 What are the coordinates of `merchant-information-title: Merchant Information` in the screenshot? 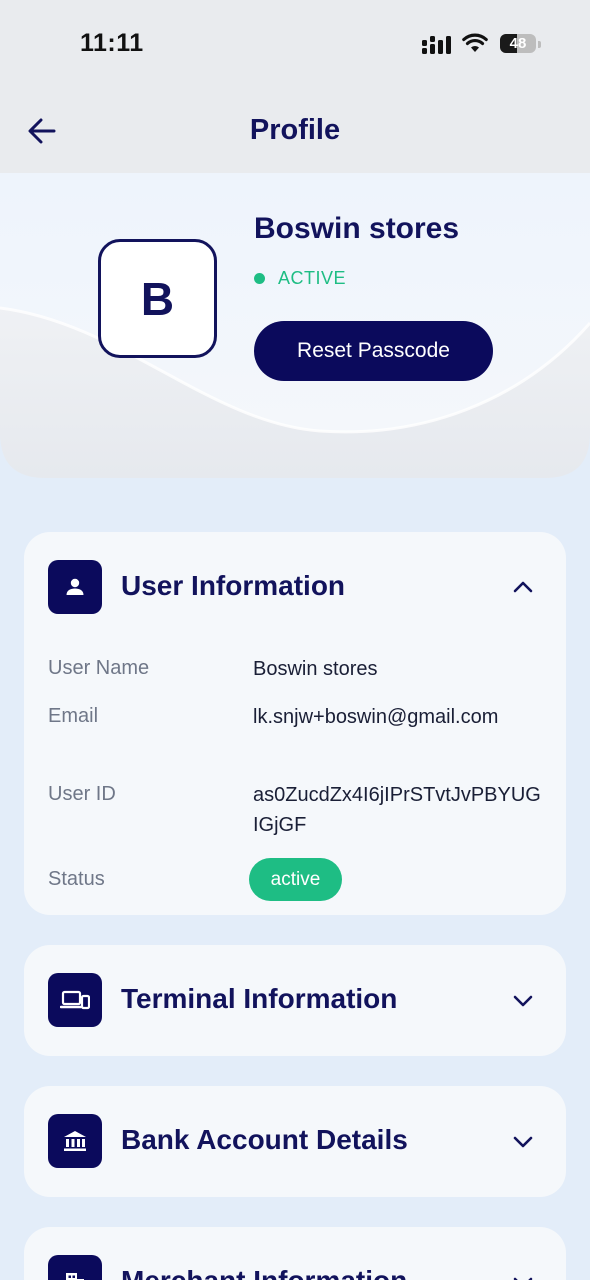 It's located at (264, 1272).